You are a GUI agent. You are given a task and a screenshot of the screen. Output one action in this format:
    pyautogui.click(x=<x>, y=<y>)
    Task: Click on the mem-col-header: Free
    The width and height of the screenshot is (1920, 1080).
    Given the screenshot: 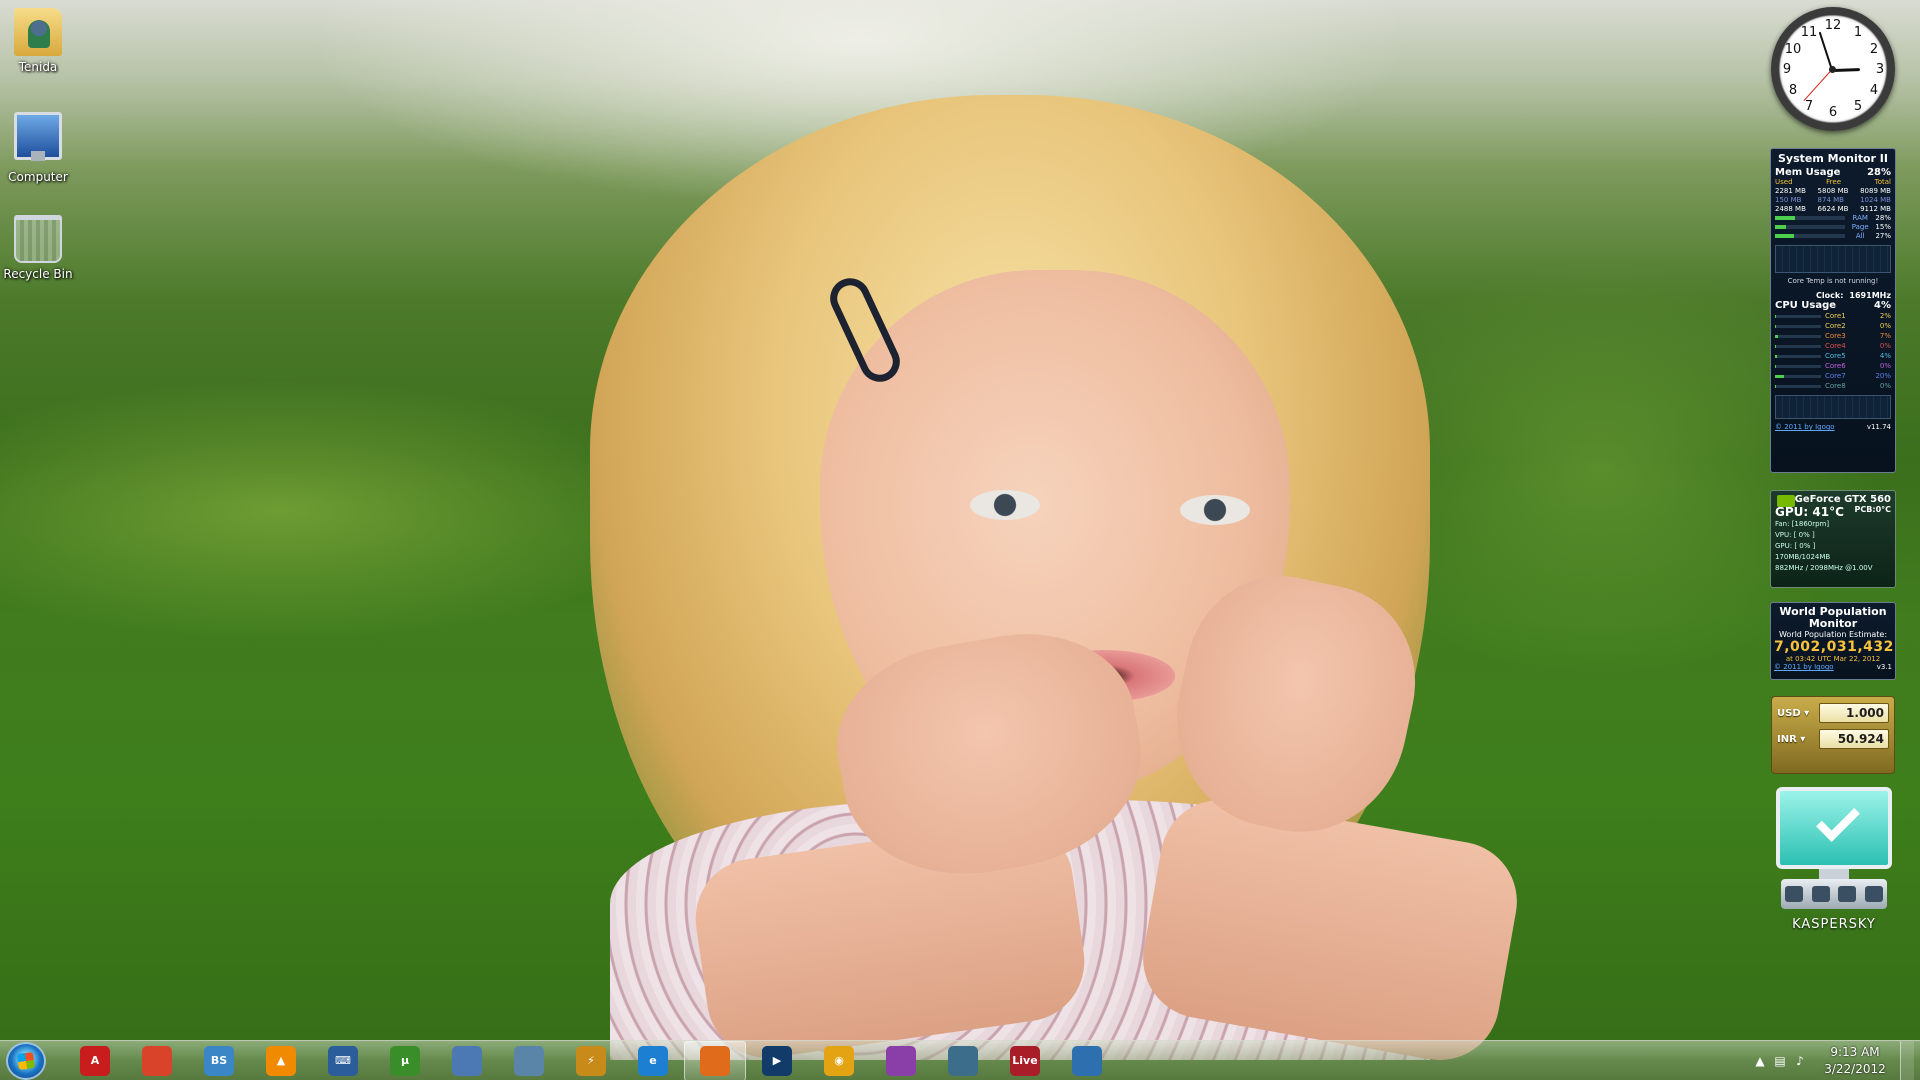 What is the action you would take?
    pyautogui.click(x=1834, y=182)
    